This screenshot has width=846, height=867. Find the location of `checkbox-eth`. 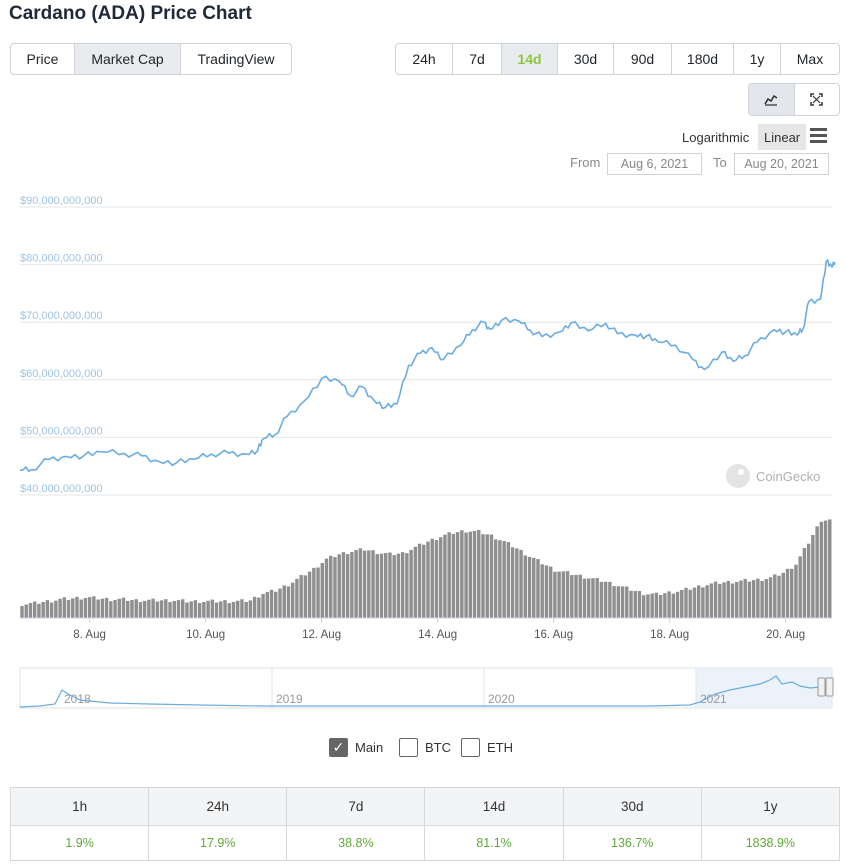

checkbox-eth is located at coordinates (470, 747).